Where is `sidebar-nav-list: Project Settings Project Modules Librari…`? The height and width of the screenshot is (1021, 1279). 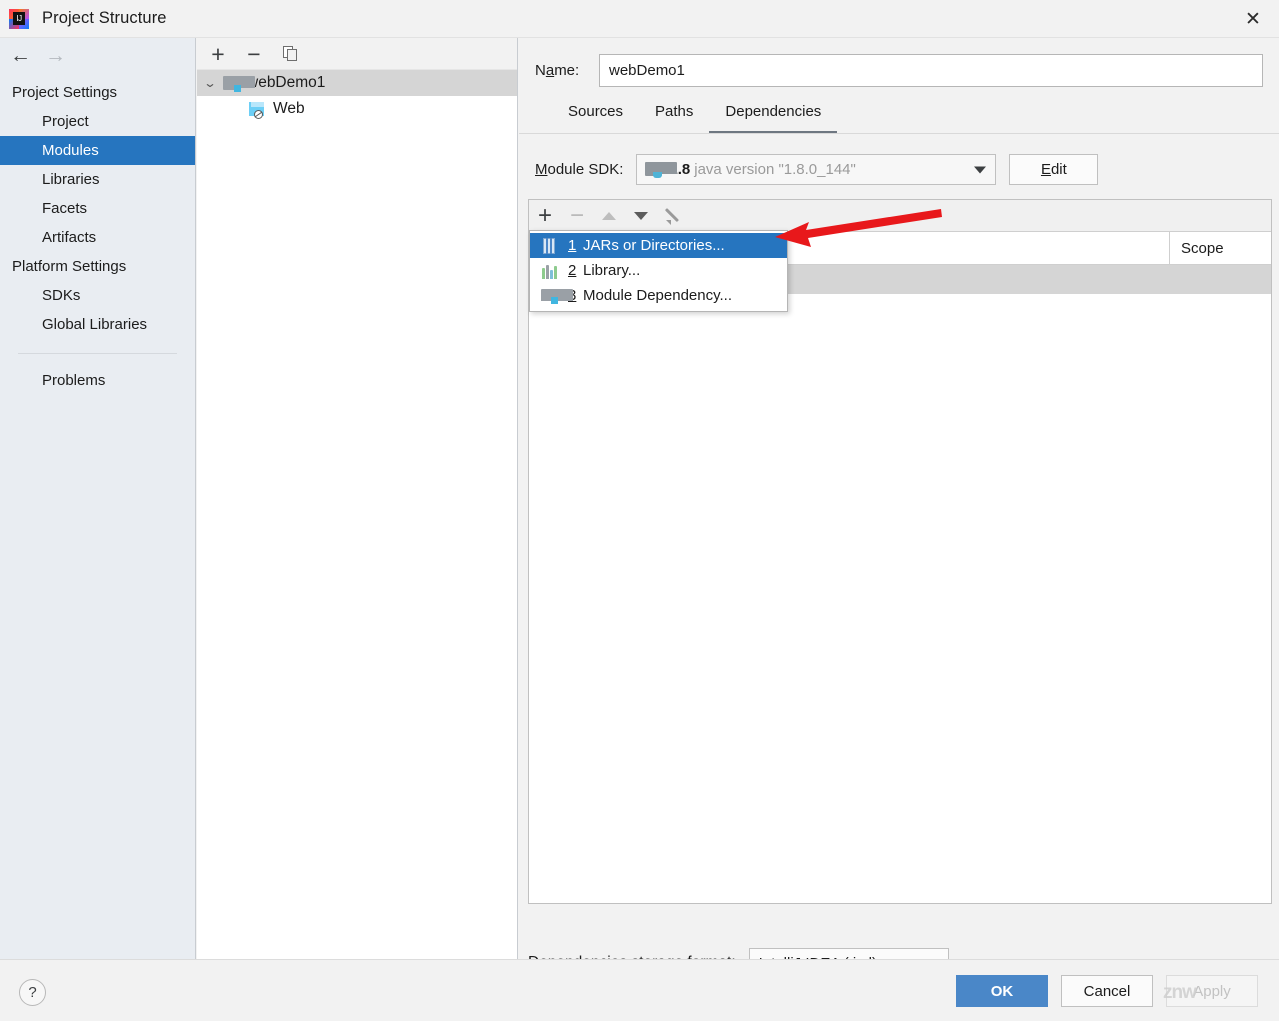 sidebar-nav-list: Project Settings Project Modules Librari… is located at coordinates (97, 236).